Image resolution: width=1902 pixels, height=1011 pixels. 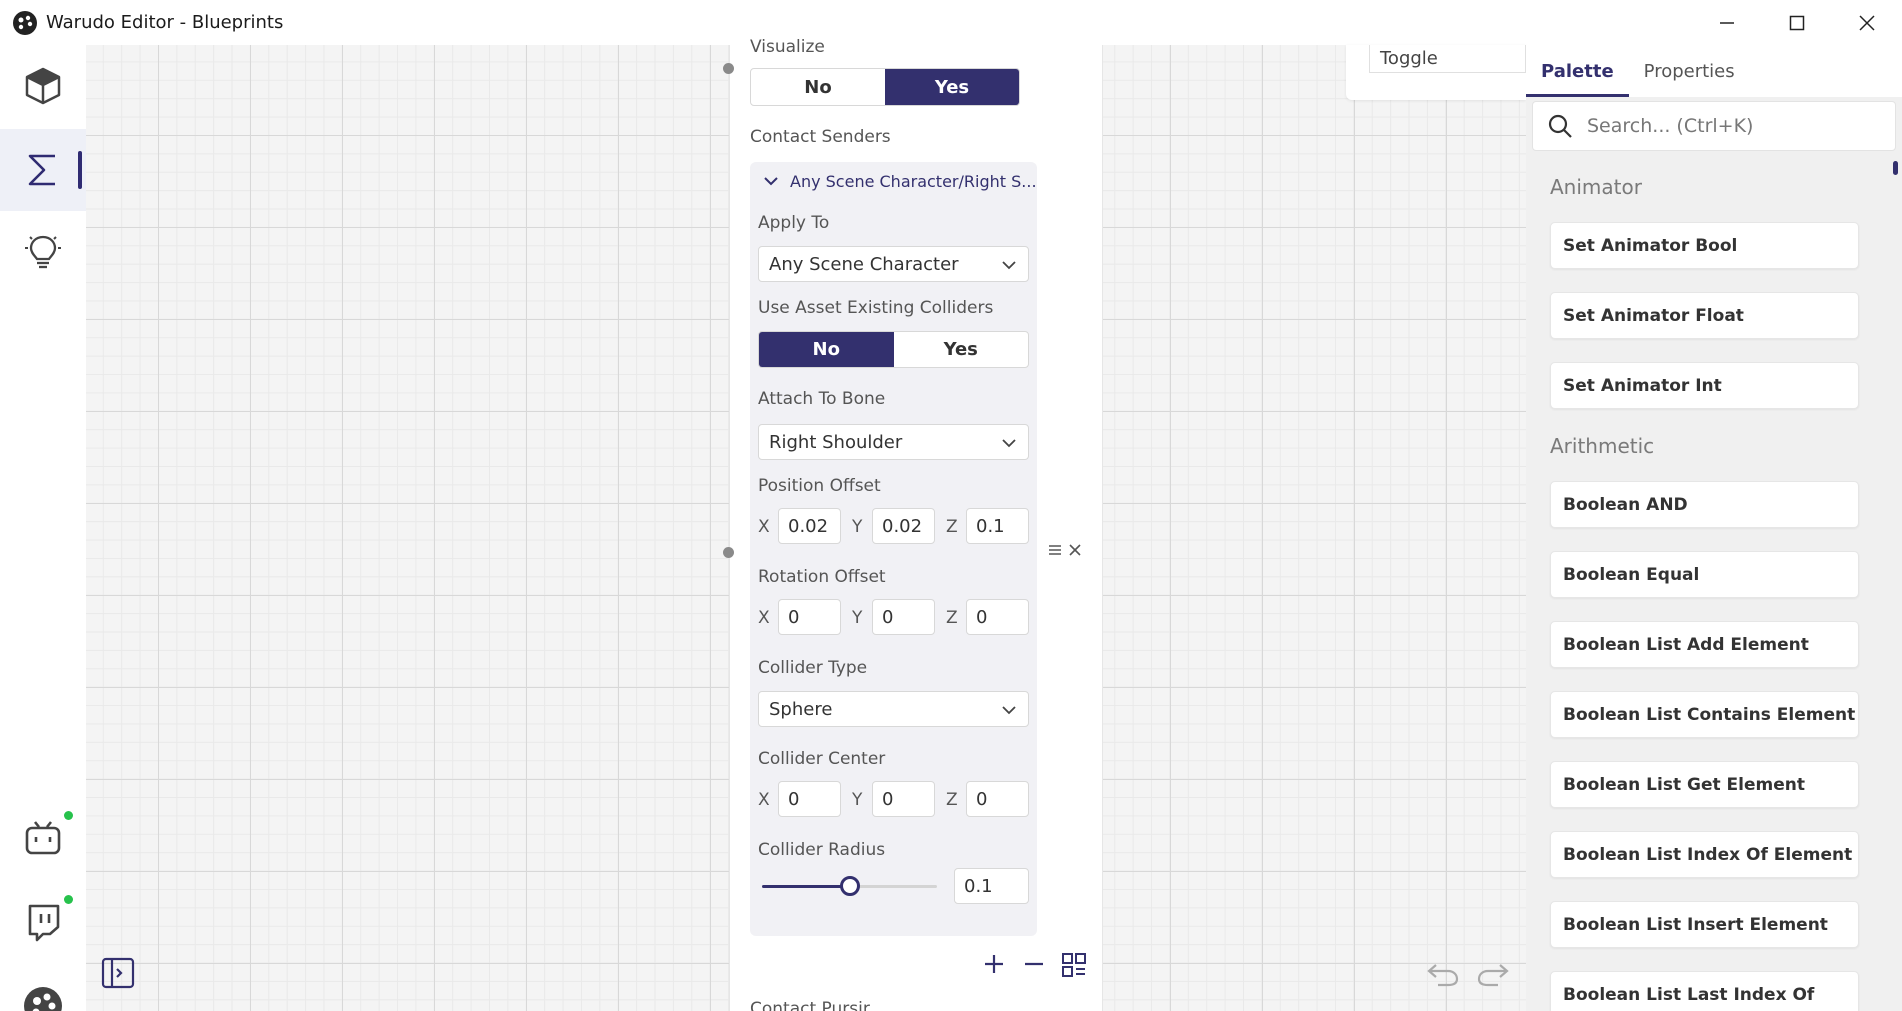 I want to click on palette-item-set-animator-float: Set Animator Float, so click(x=1704, y=315).